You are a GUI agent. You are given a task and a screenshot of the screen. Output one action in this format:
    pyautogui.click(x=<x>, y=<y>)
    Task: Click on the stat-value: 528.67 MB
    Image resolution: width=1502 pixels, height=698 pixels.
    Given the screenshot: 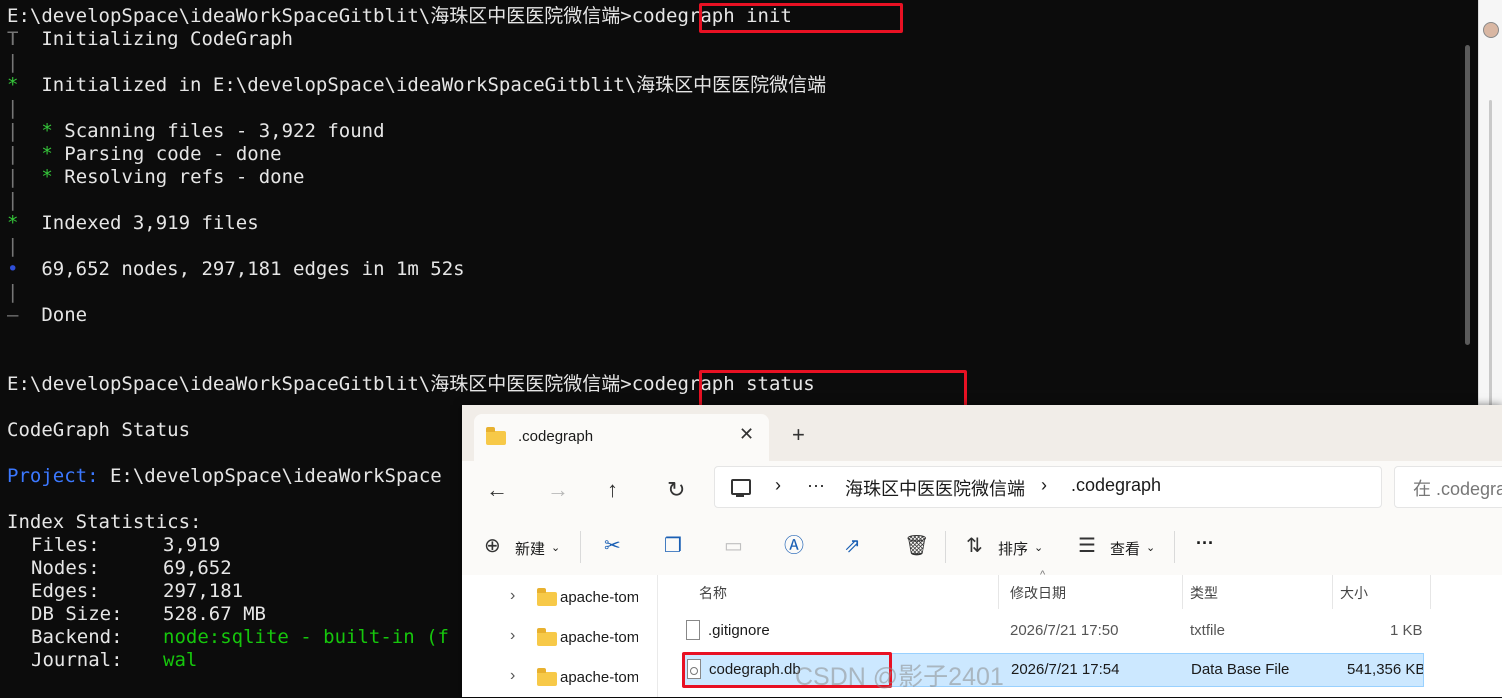 What is the action you would take?
    pyautogui.click(x=214, y=614)
    